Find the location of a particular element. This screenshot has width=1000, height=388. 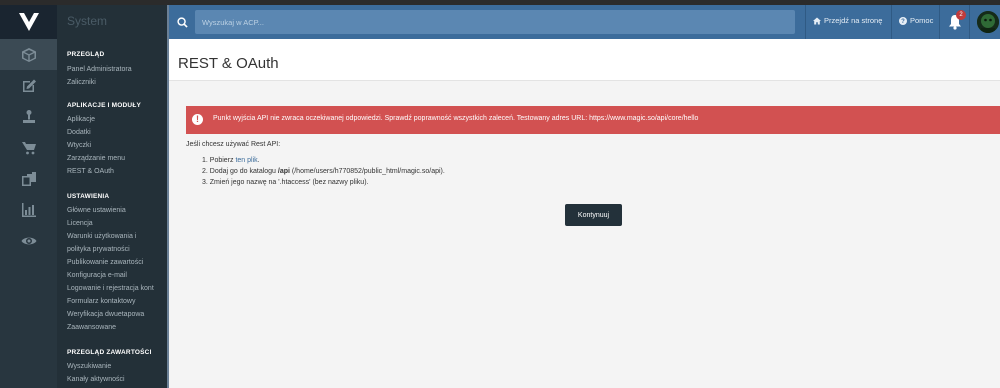

step-2-directory: /api is located at coordinates (283, 171).